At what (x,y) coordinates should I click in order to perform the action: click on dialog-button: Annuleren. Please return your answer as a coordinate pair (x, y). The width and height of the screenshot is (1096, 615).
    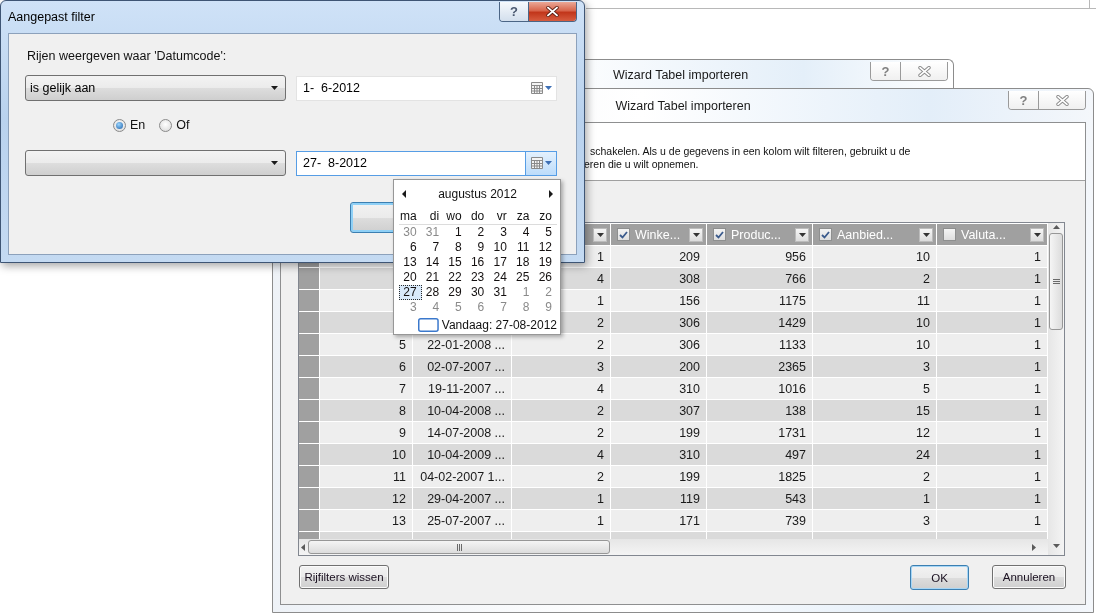
    Looking at the image, I should click on (1029, 577).